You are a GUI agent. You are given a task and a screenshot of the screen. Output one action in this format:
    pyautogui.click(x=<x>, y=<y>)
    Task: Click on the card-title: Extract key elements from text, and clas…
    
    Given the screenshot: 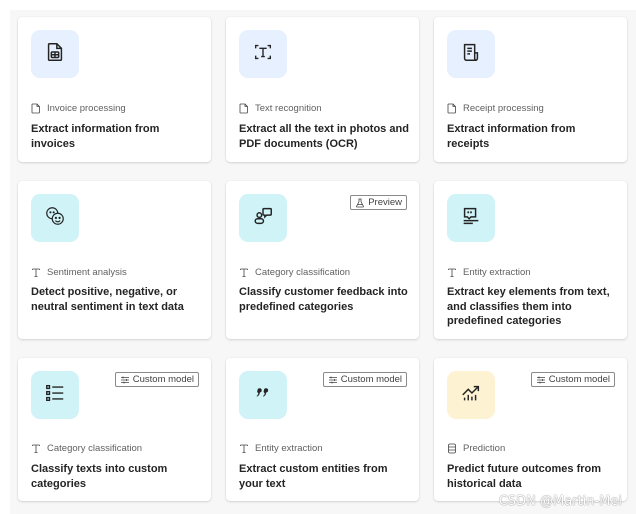 What is the action you would take?
    pyautogui.click(x=528, y=306)
    